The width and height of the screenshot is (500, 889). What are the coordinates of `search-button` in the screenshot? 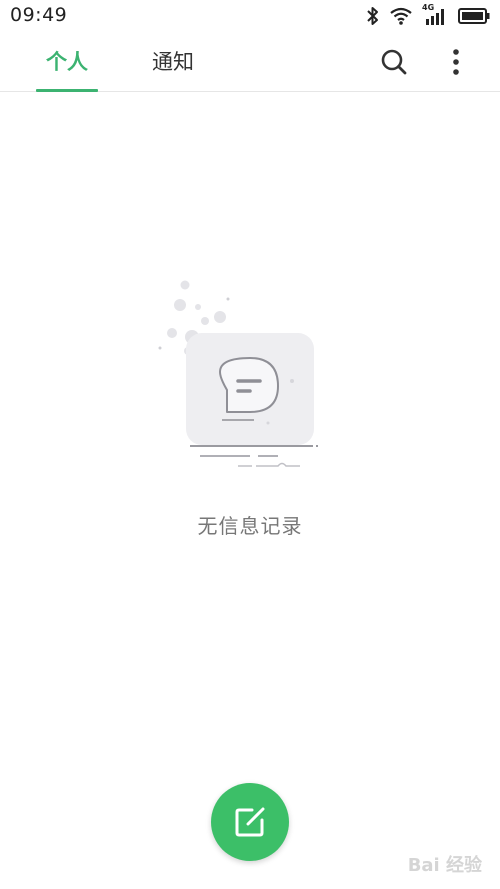 It's located at (394, 62).